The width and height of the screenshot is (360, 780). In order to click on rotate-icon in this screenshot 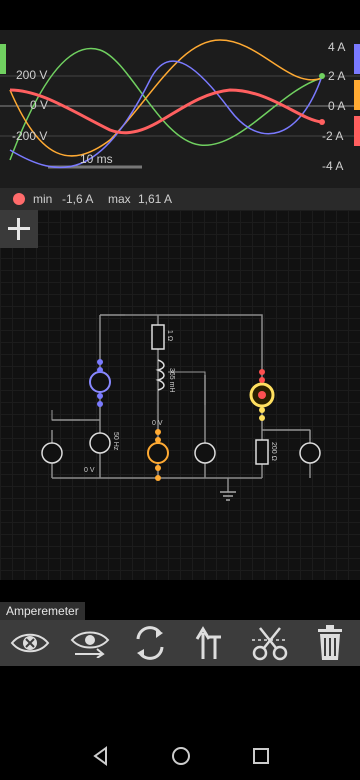, I will do `click(150, 643)`.